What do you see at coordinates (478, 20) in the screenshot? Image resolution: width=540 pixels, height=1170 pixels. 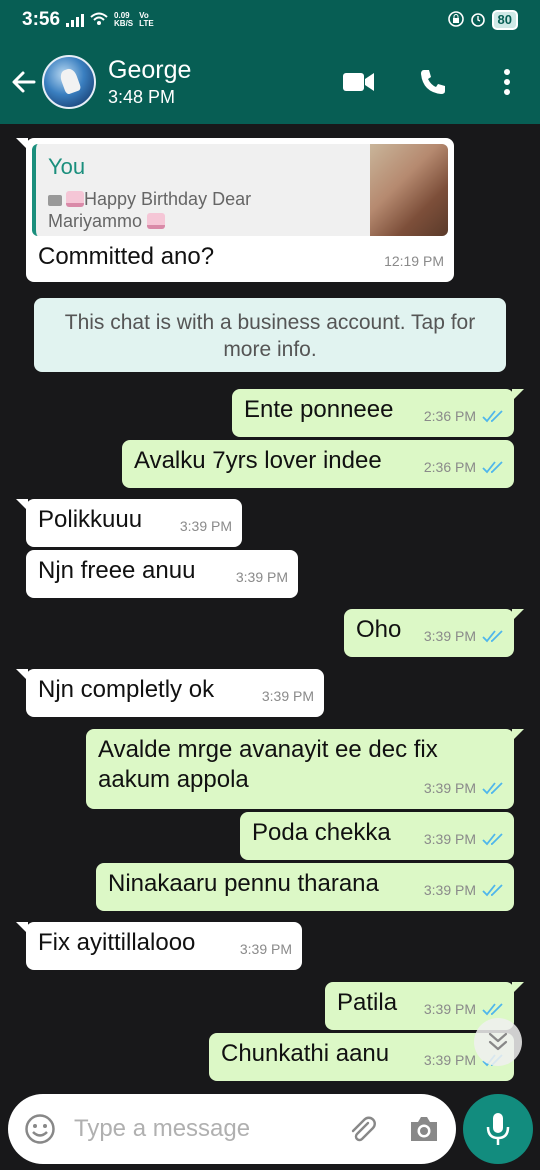 I see `alarm-icon` at bounding box center [478, 20].